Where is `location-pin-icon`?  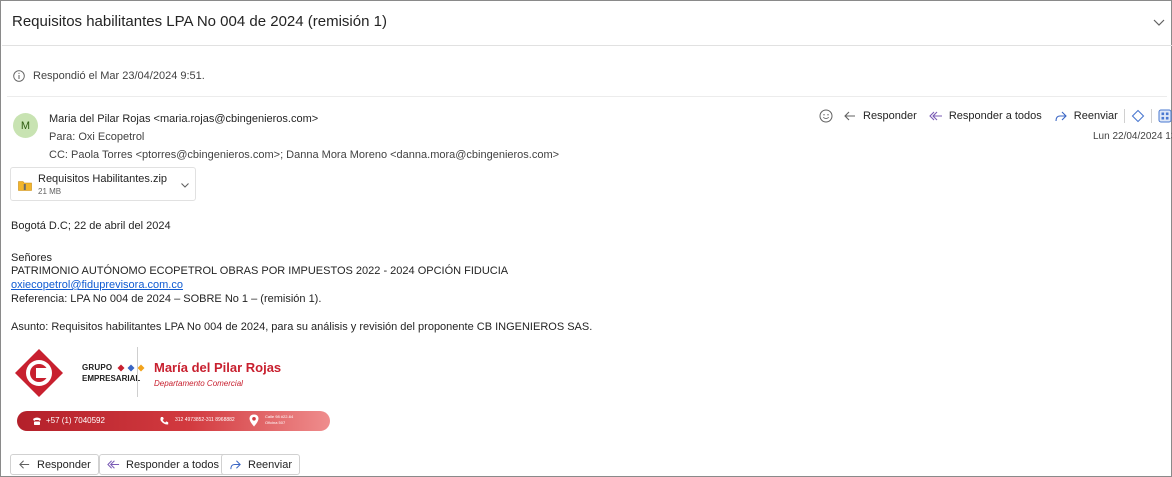 location-pin-icon is located at coordinates (254, 420).